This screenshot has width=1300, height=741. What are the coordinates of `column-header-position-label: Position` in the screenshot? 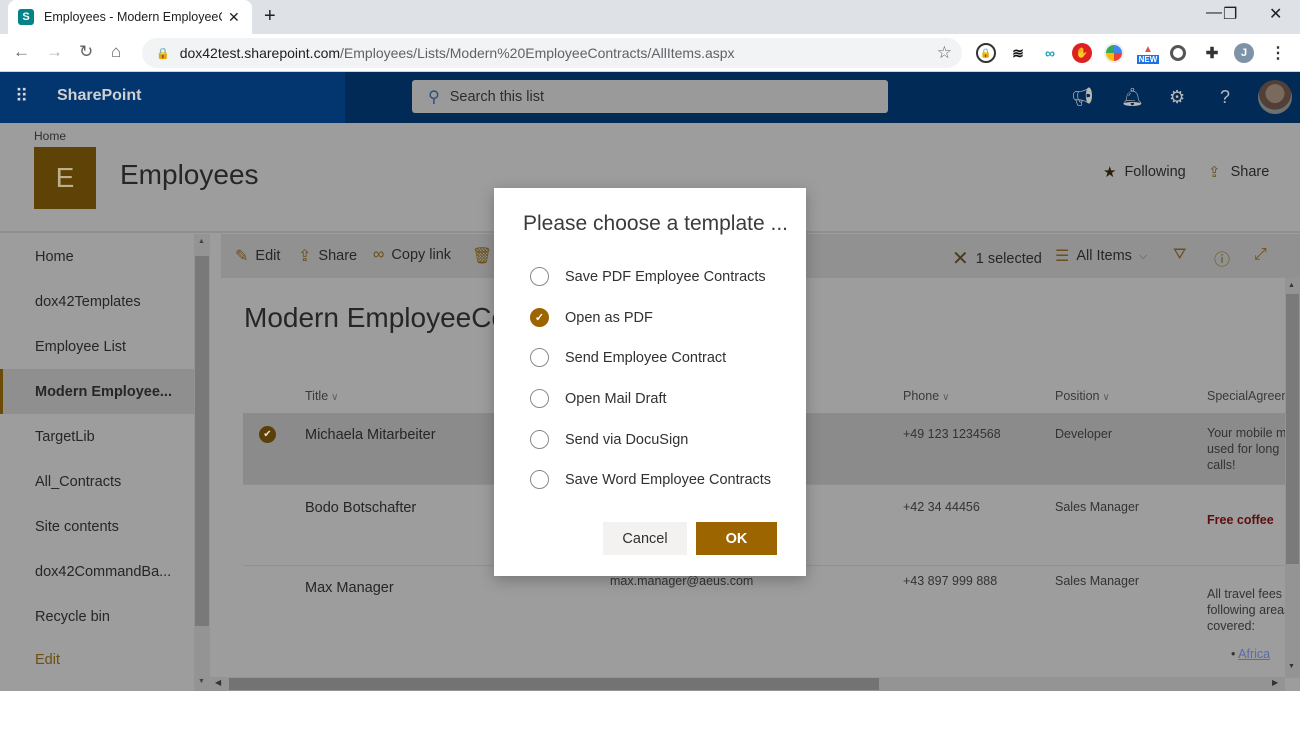 It's located at (1077, 396).